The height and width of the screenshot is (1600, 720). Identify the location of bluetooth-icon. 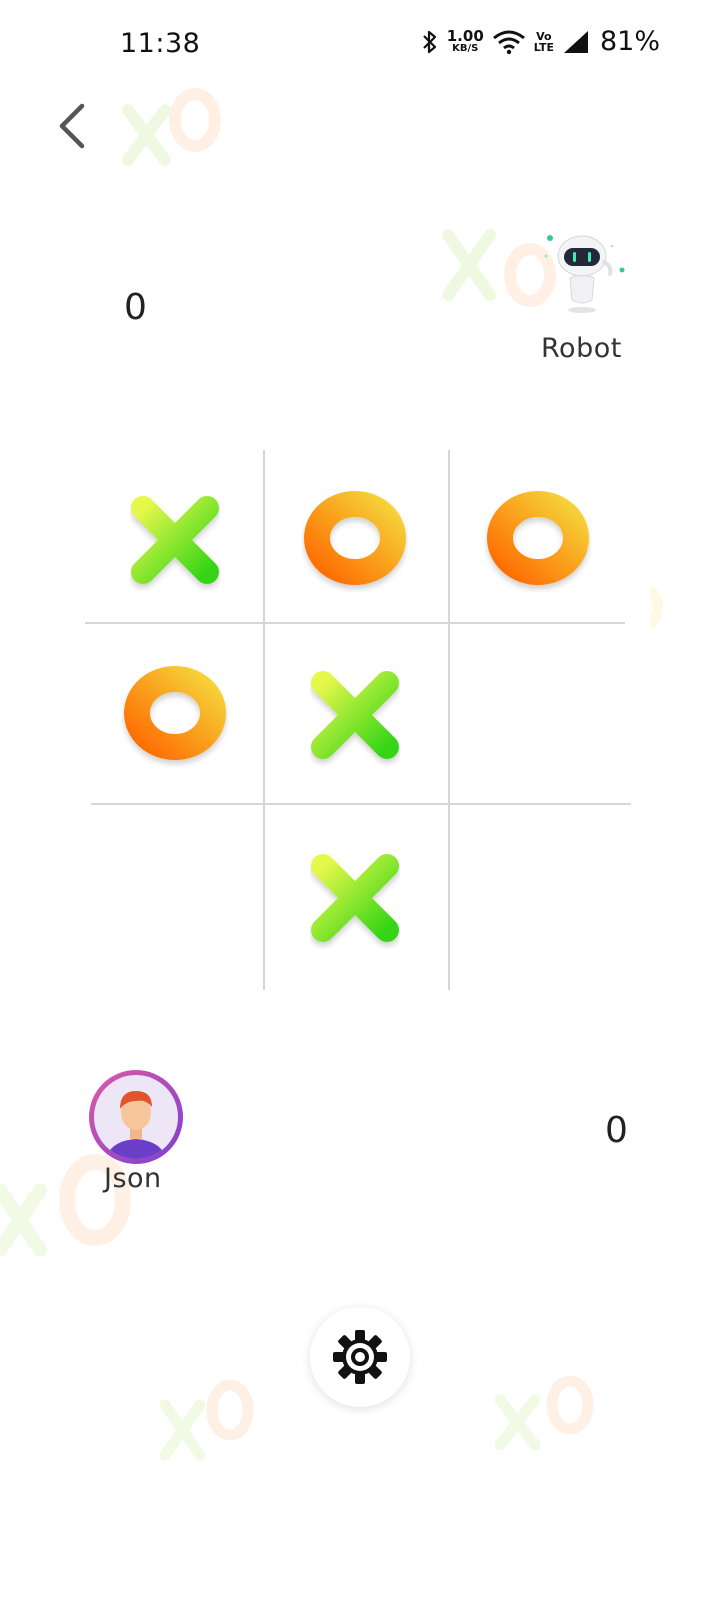
(429, 41).